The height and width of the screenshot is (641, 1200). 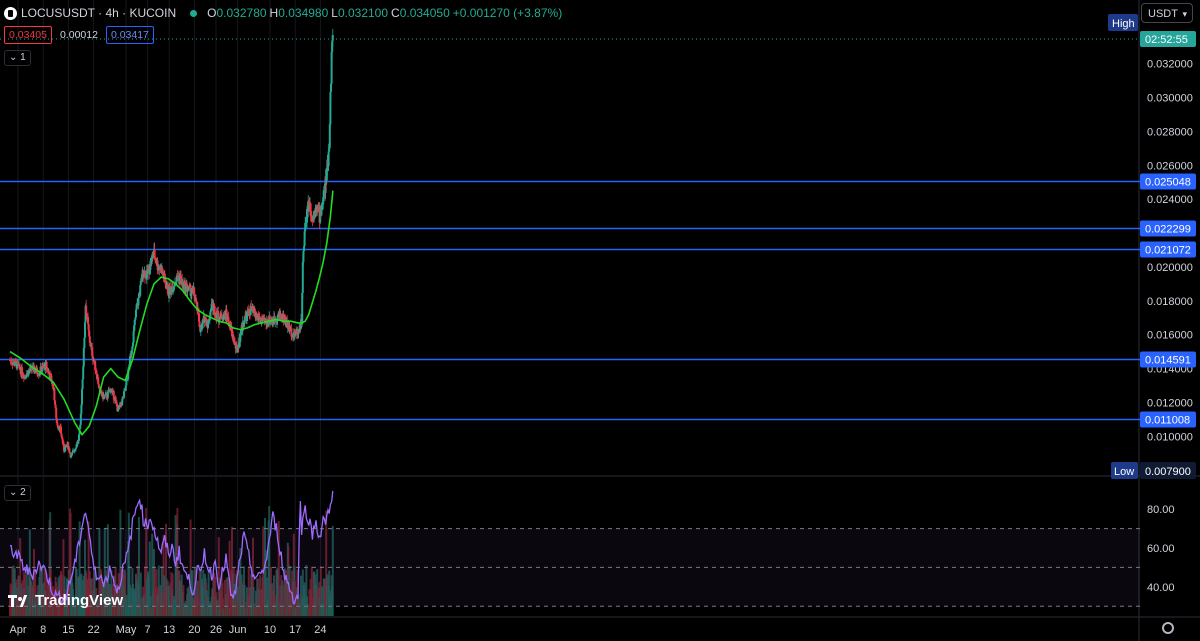 What do you see at coordinates (1170, 132) in the screenshot?
I see `price-tick-label: 0.028000` at bounding box center [1170, 132].